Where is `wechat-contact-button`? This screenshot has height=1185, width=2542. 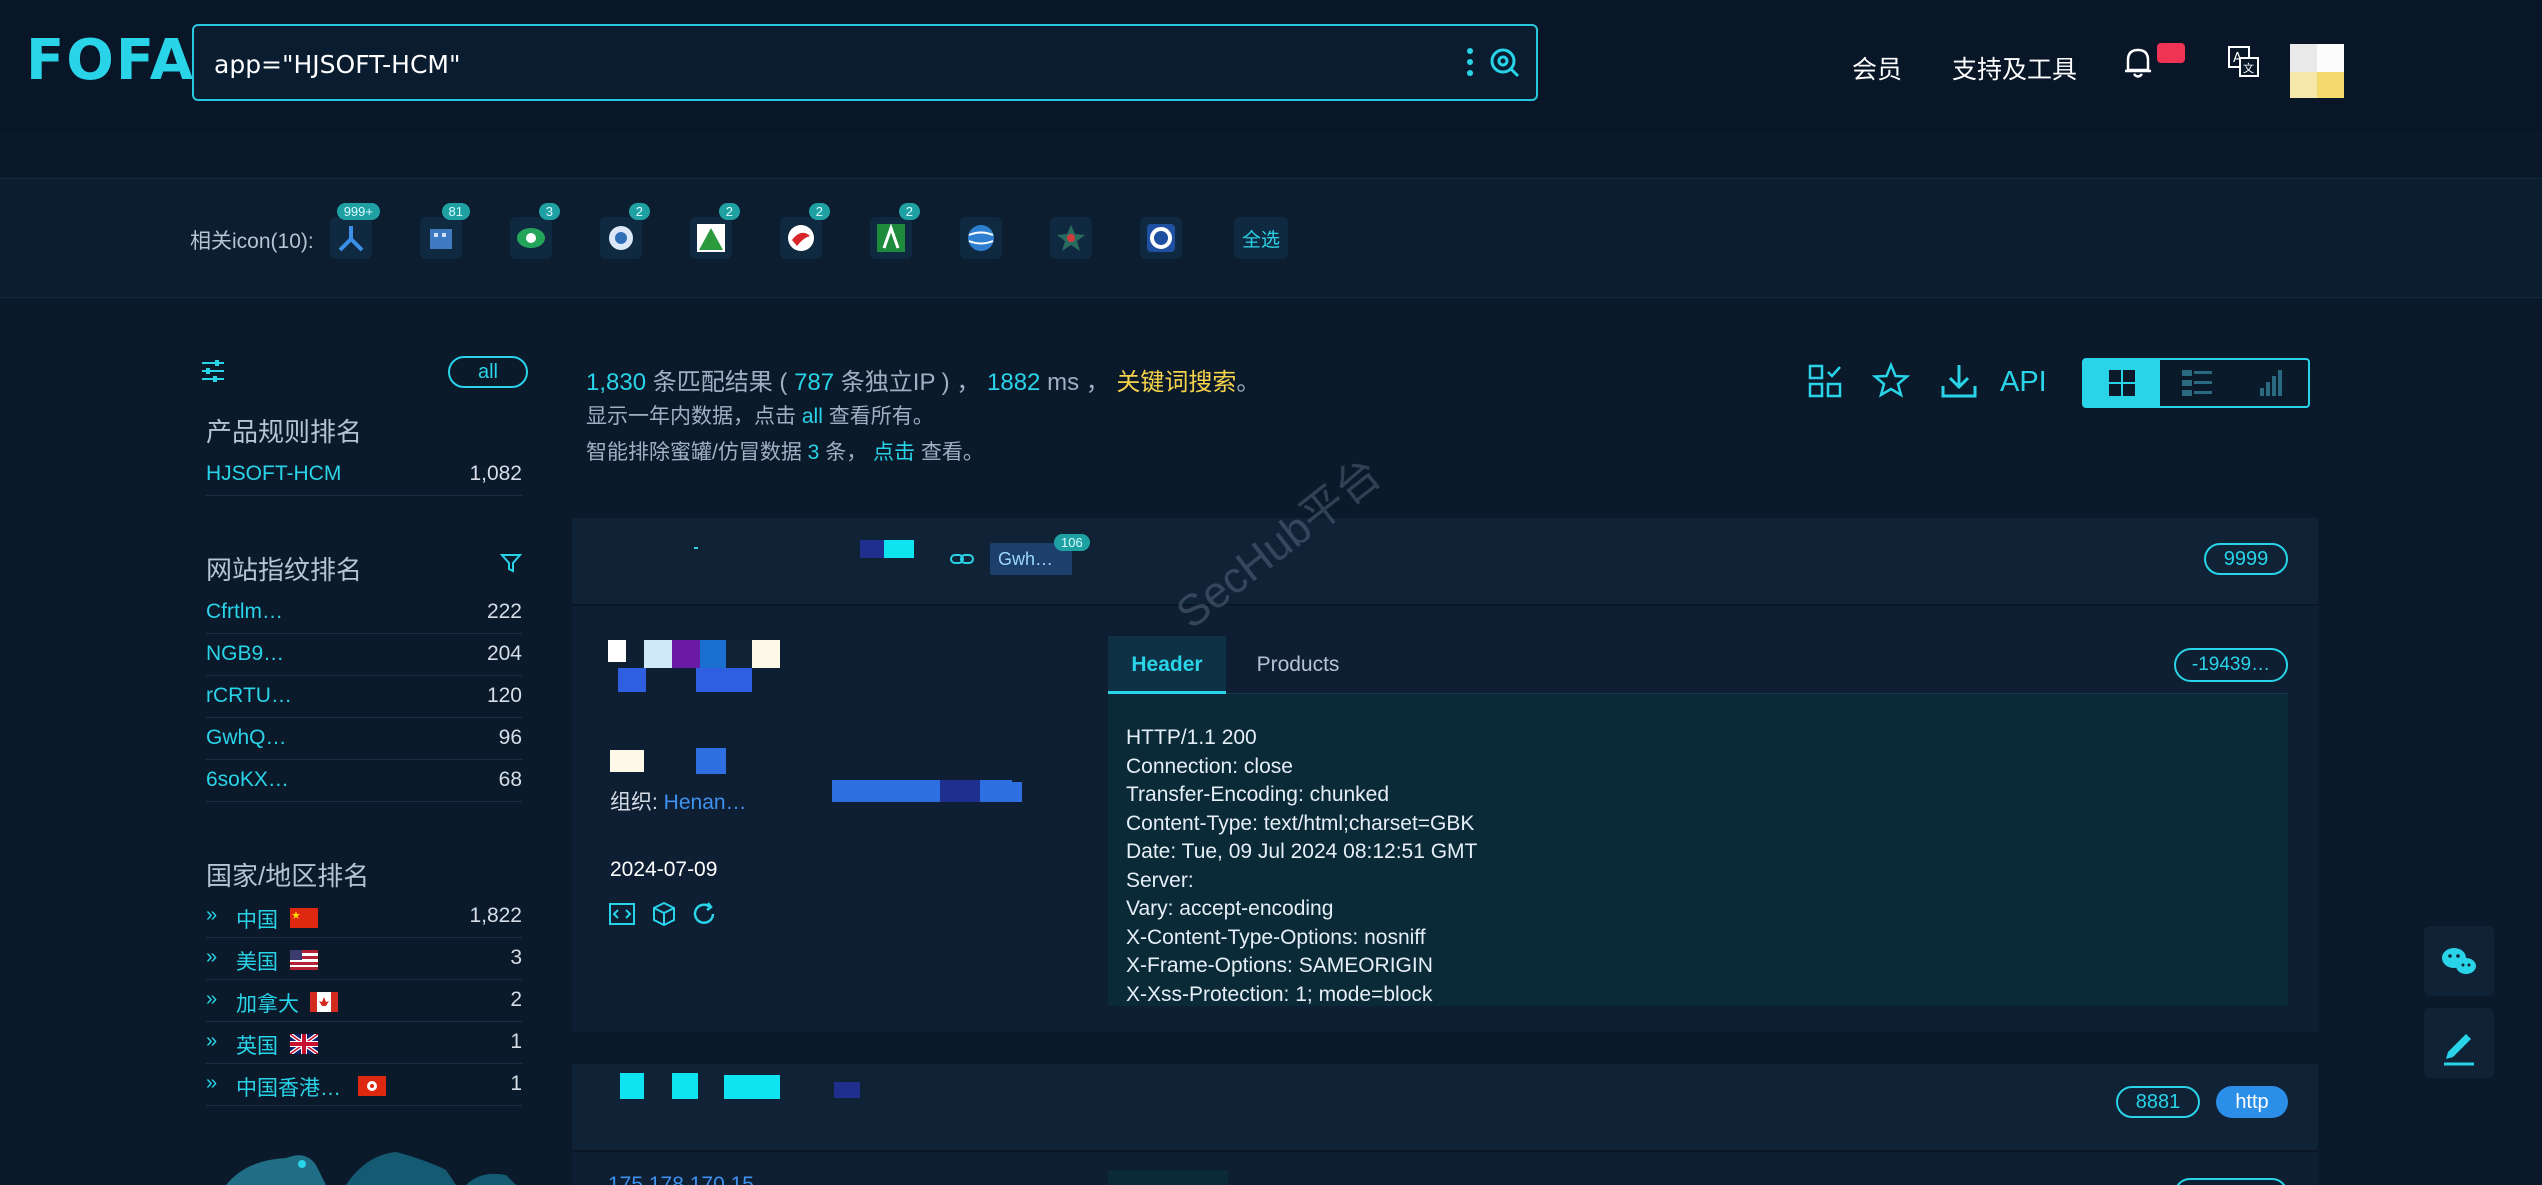 wechat-contact-button is located at coordinates (2459, 961).